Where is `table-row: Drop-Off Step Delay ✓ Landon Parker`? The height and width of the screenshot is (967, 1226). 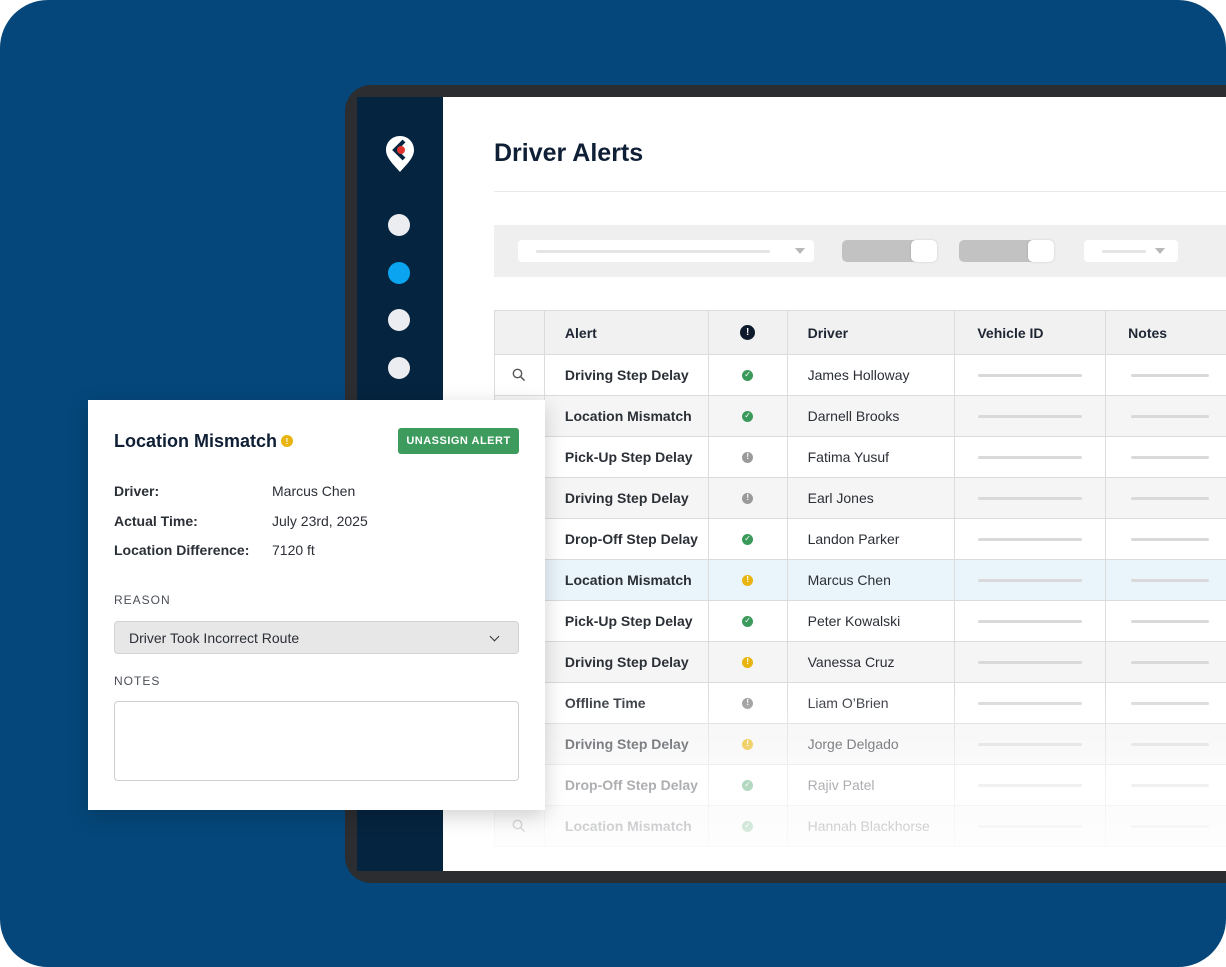 table-row: Drop-Off Step Delay ✓ Landon Parker is located at coordinates (860, 539).